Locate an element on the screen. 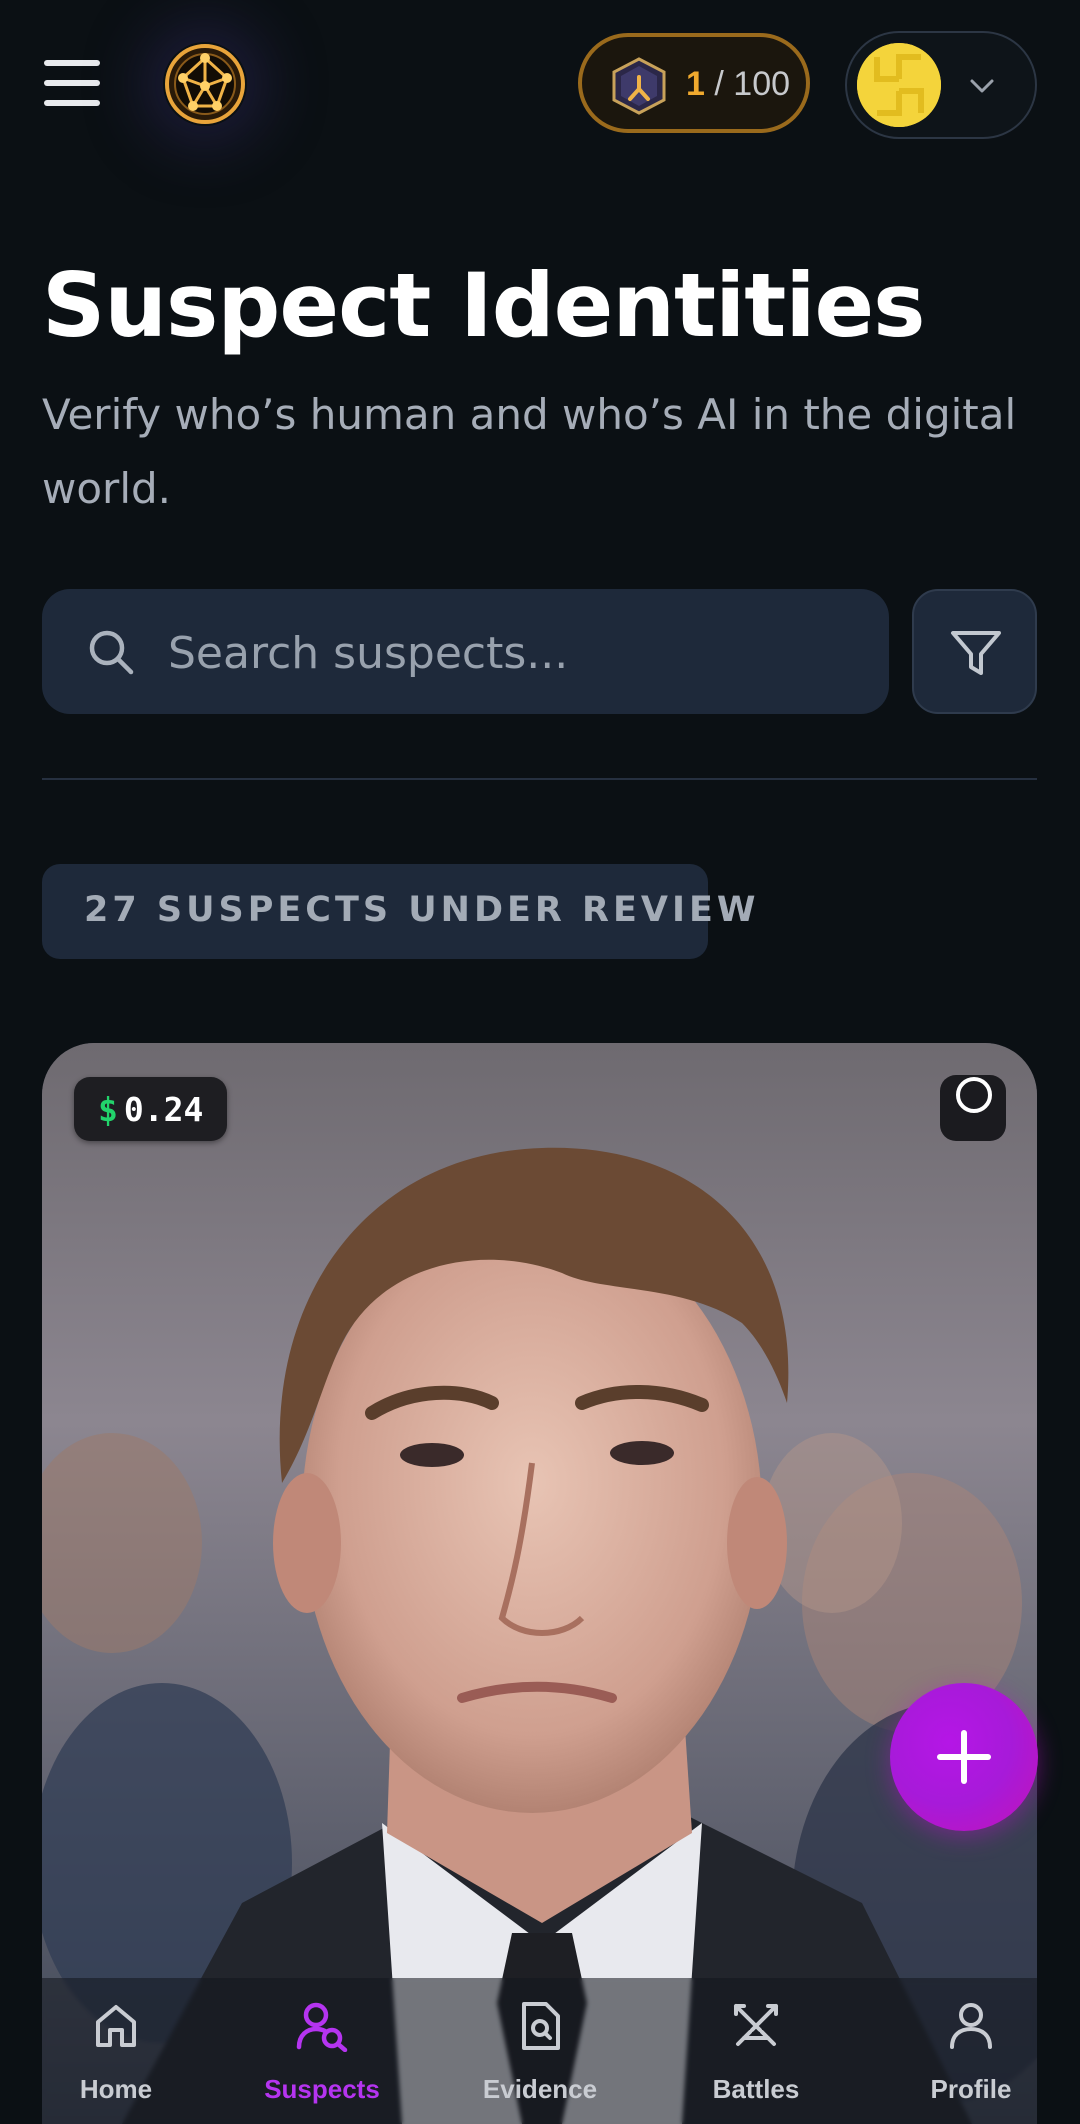 The height and width of the screenshot is (2124, 1080). search-icon is located at coordinates (111, 652).